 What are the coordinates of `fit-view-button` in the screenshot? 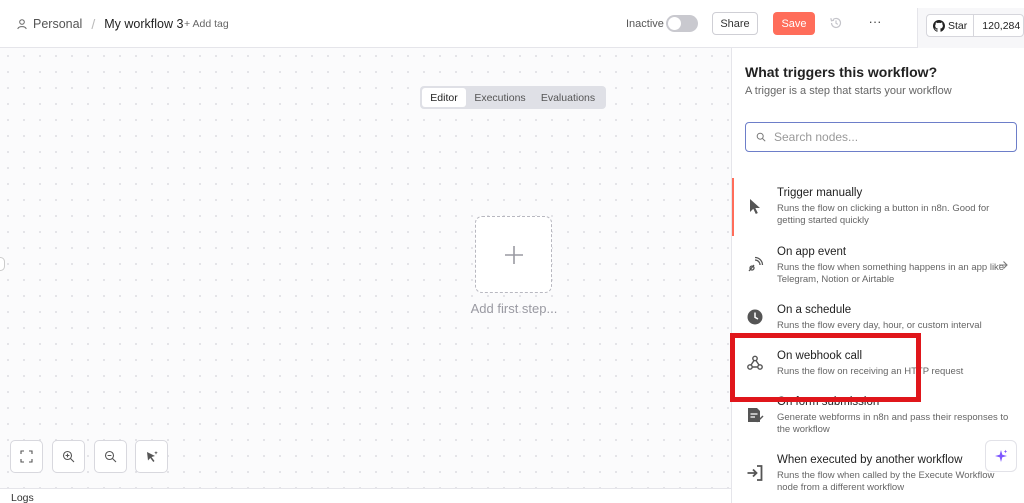 It's located at (26, 456).